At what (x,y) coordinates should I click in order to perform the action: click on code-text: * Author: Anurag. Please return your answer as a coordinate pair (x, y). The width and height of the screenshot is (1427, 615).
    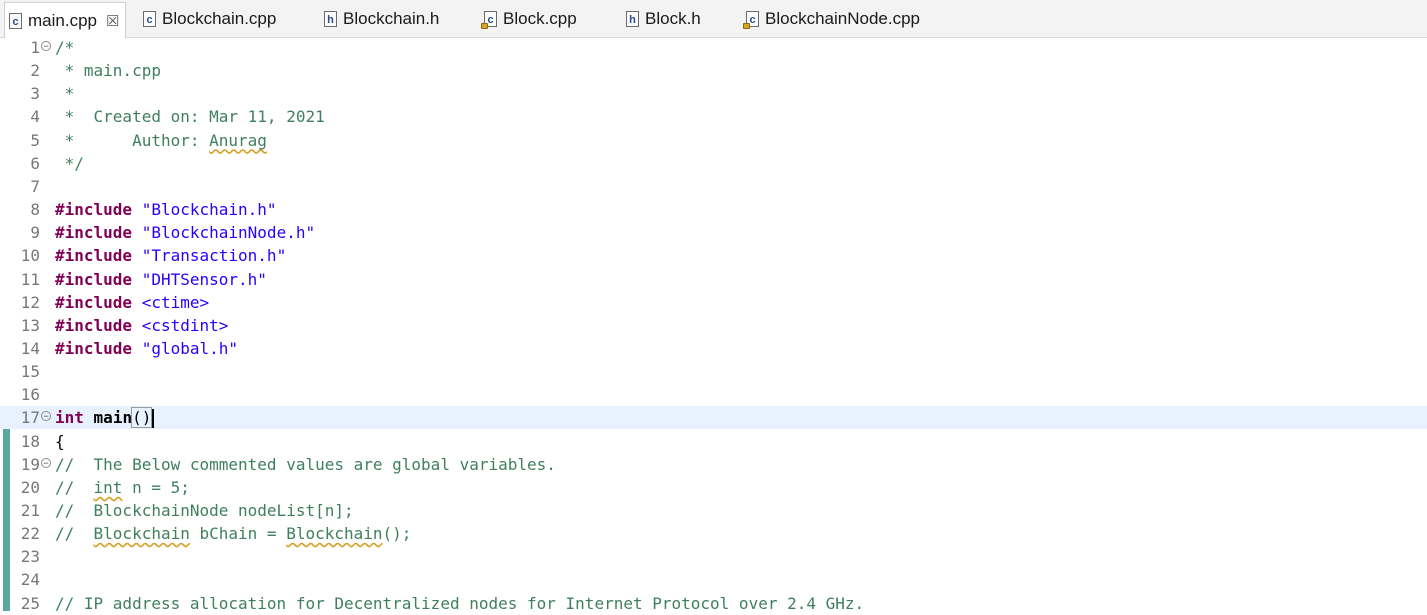
    Looking at the image, I should click on (161, 140).